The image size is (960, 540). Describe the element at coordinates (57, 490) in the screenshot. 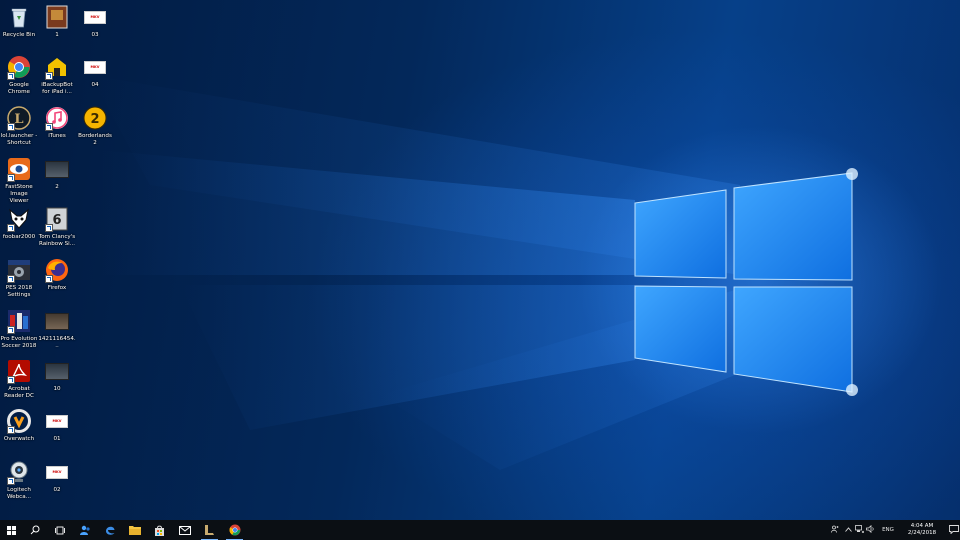

I see `desktop-icon-label: 02` at that location.